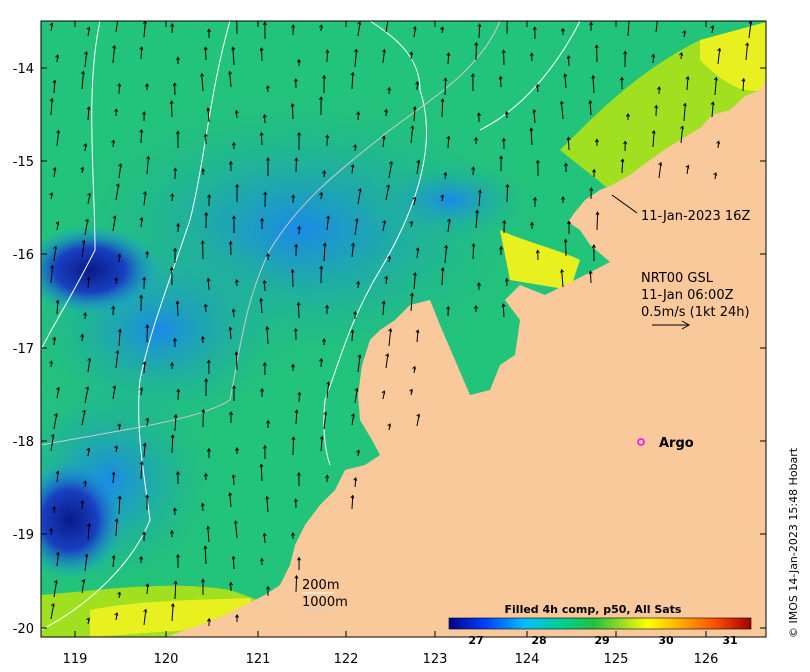 Image resolution: width=810 pixels, height=672 pixels. Describe the element at coordinates (475, 640) in the screenshot. I see `colorbar-tick-label: 27` at that location.